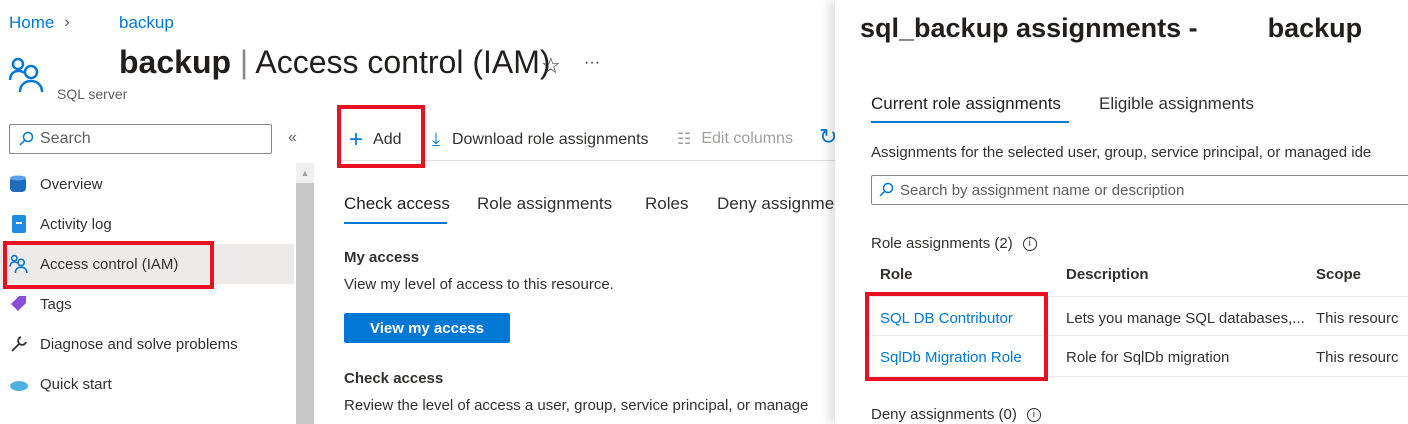 The image size is (1408, 424). What do you see at coordinates (387, 139) in the screenshot?
I see `add-label: Add` at bounding box center [387, 139].